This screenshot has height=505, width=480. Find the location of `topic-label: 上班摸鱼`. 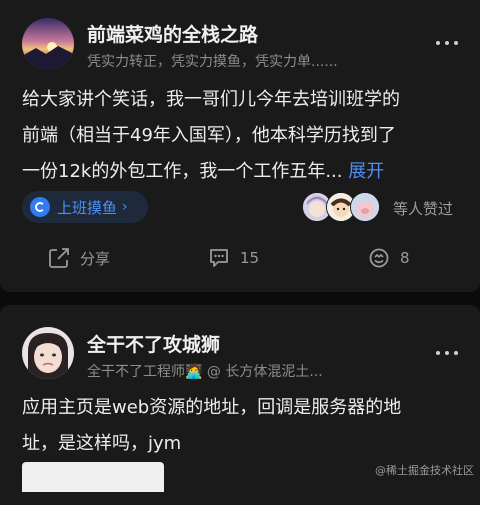

topic-label: 上班摸鱼 is located at coordinates (87, 207).